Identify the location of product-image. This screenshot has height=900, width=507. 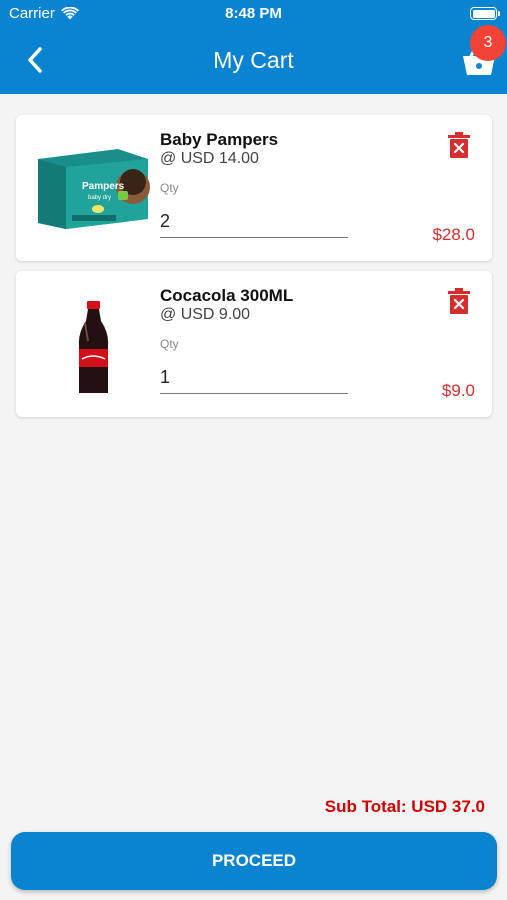
(93, 347).